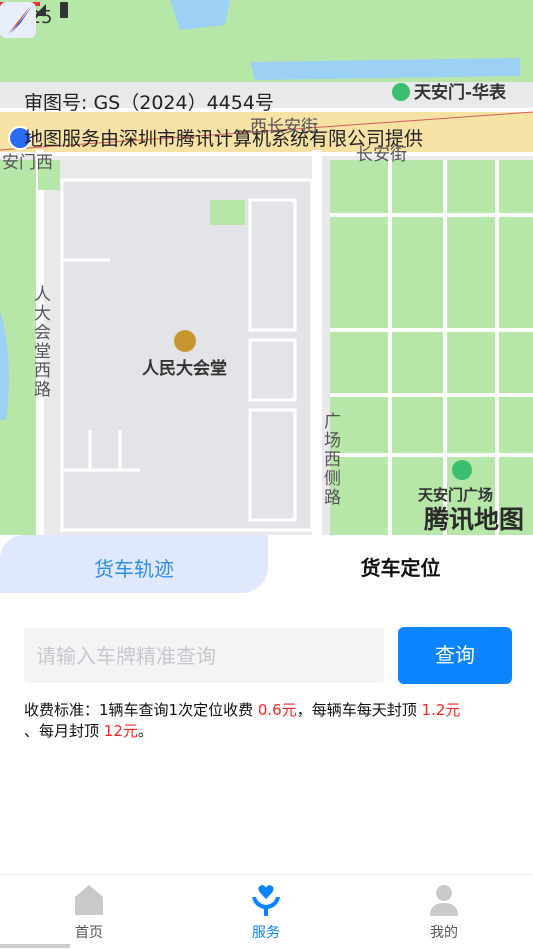  Describe the element at coordinates (149, 103) in the screenshot. I see `map-approval-number: 审图号: GS（2024）4454号` at that location.